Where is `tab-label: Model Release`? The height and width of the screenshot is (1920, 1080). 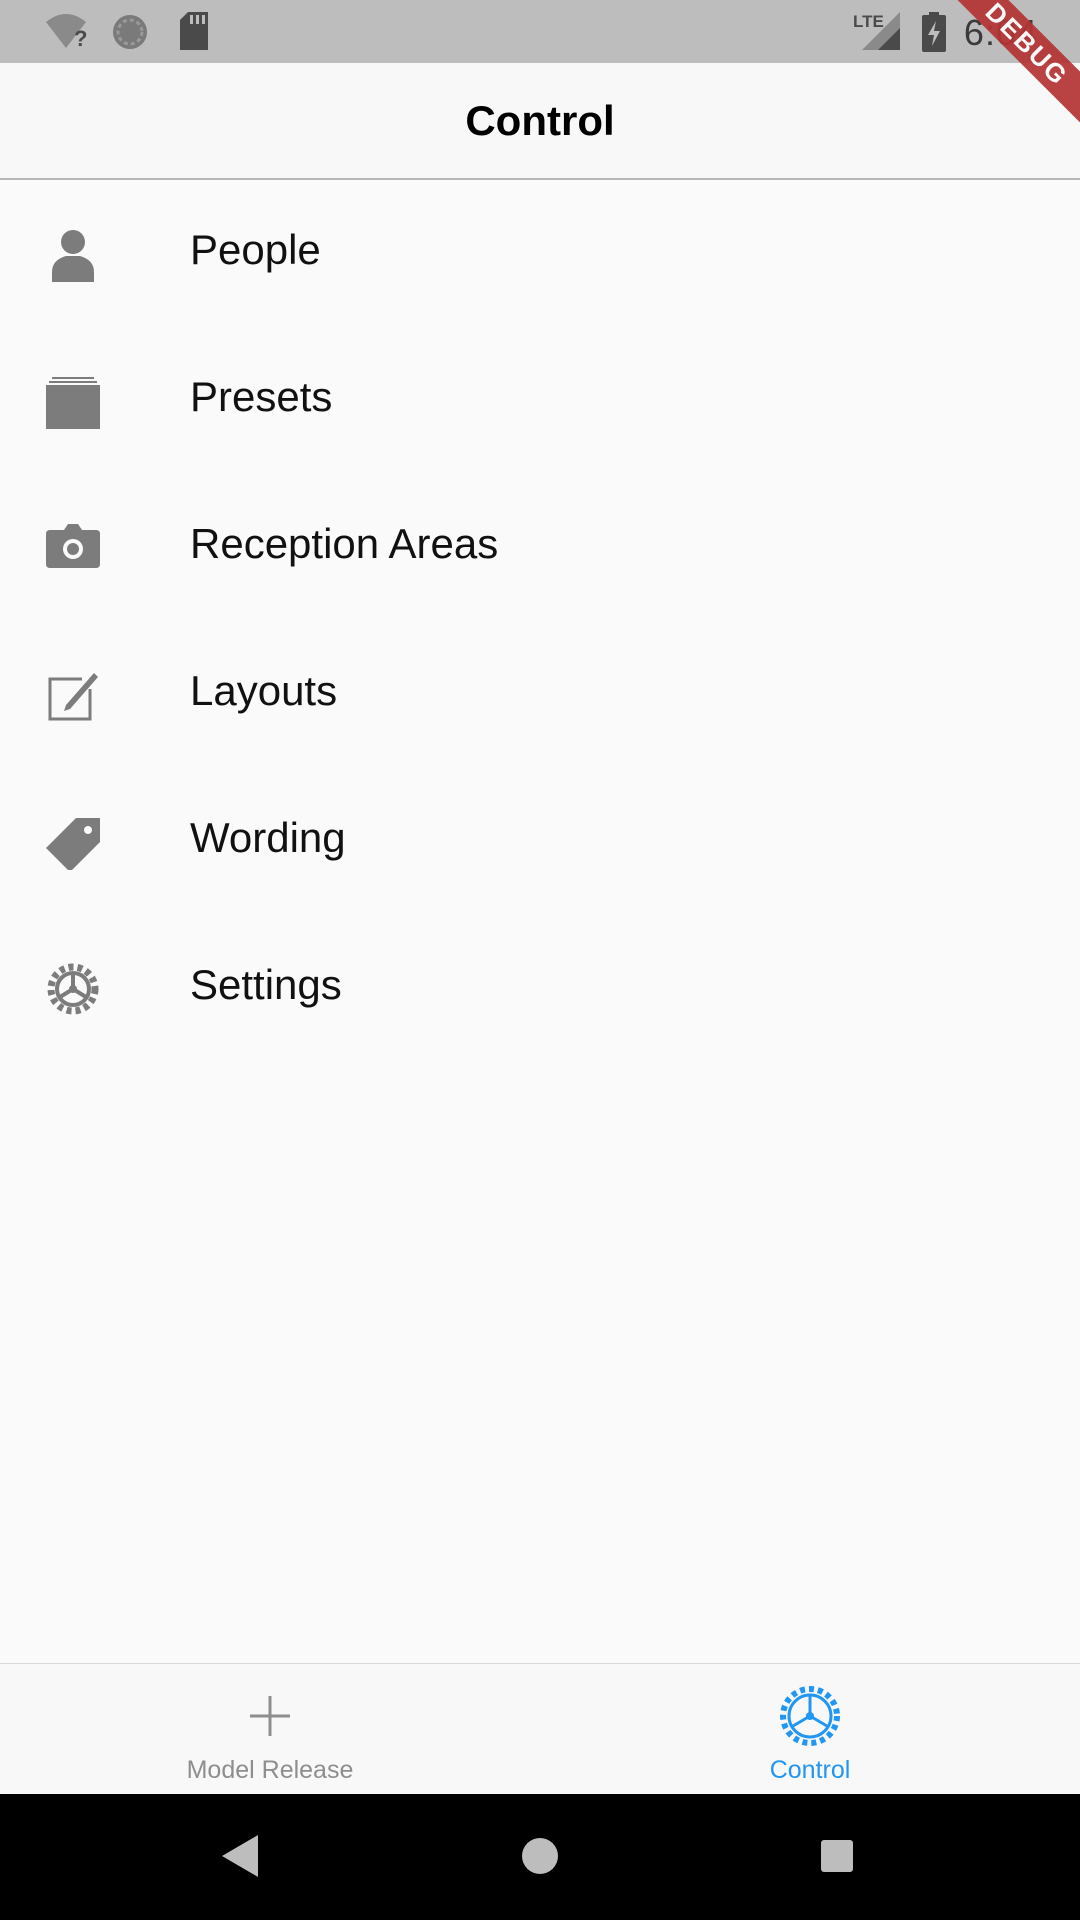
tab-label: Model Release is located at coordinates (270, 1770).